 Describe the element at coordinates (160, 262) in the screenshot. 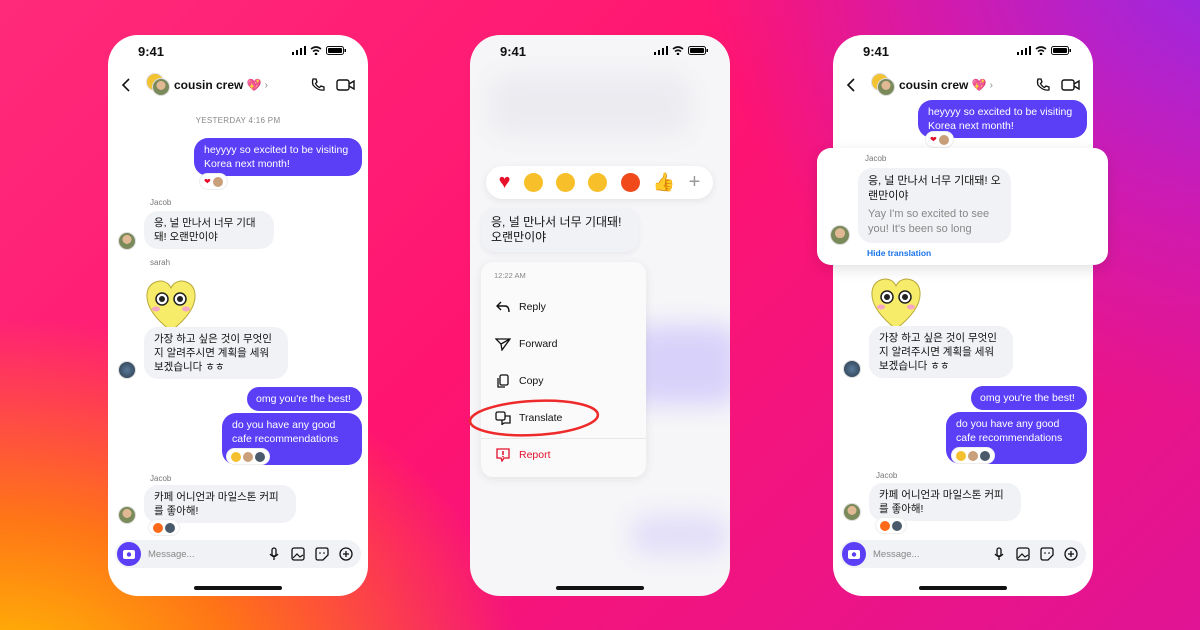

I see `sender-name: sarah` at that location.